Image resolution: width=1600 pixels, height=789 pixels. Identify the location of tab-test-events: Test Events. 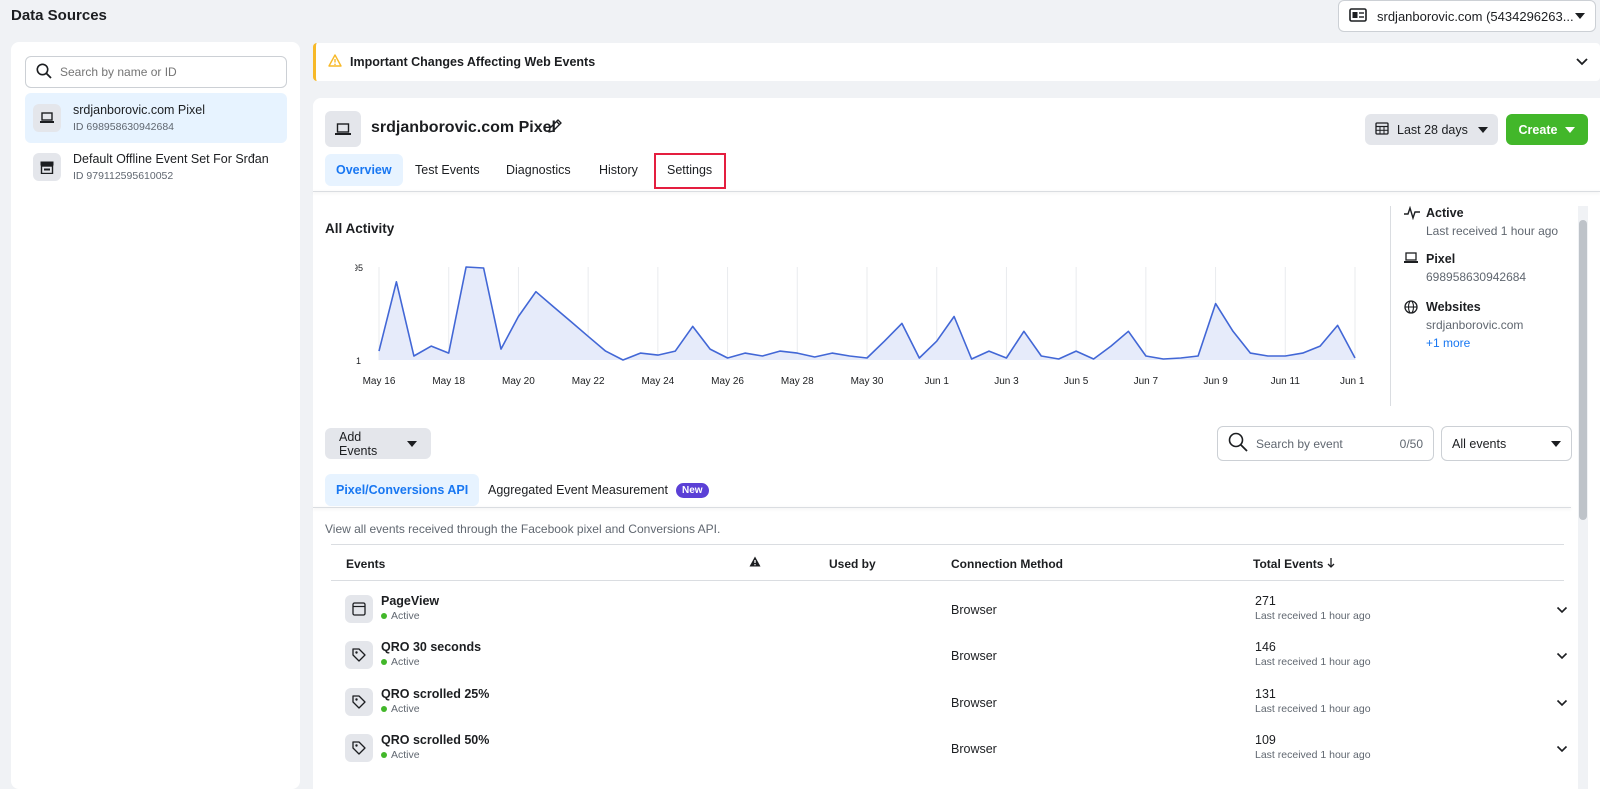
(447, 170).